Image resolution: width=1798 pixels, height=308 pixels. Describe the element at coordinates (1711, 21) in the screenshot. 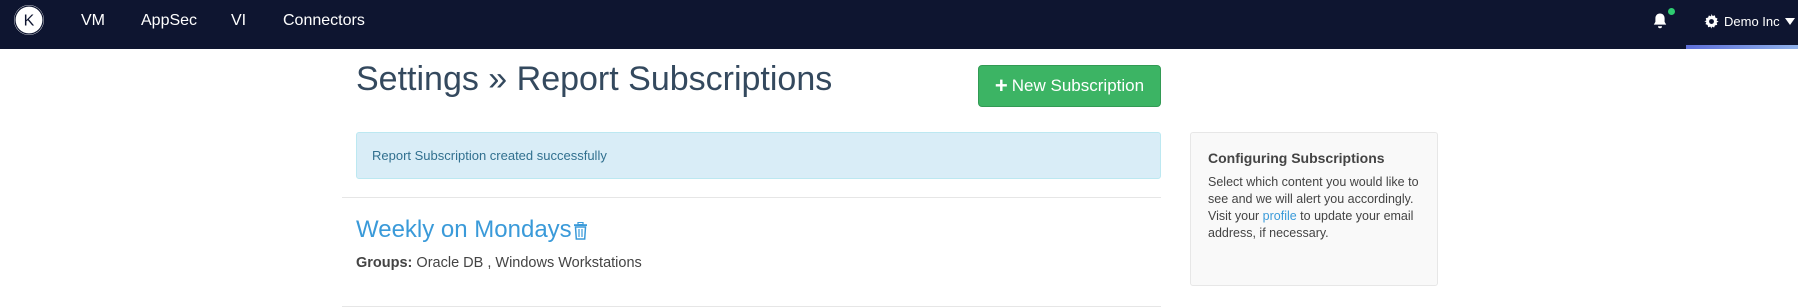

I see `gear-icon` at that location.